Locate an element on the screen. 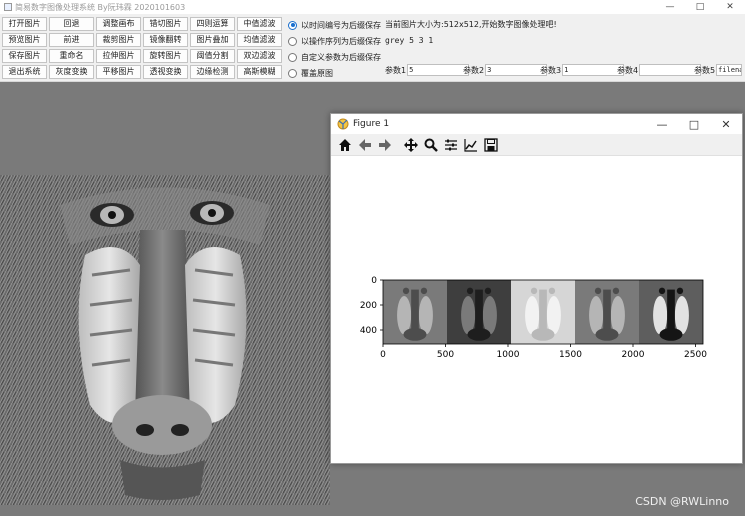  figure-maximize-button: □ is located at coordinates (694, 124).